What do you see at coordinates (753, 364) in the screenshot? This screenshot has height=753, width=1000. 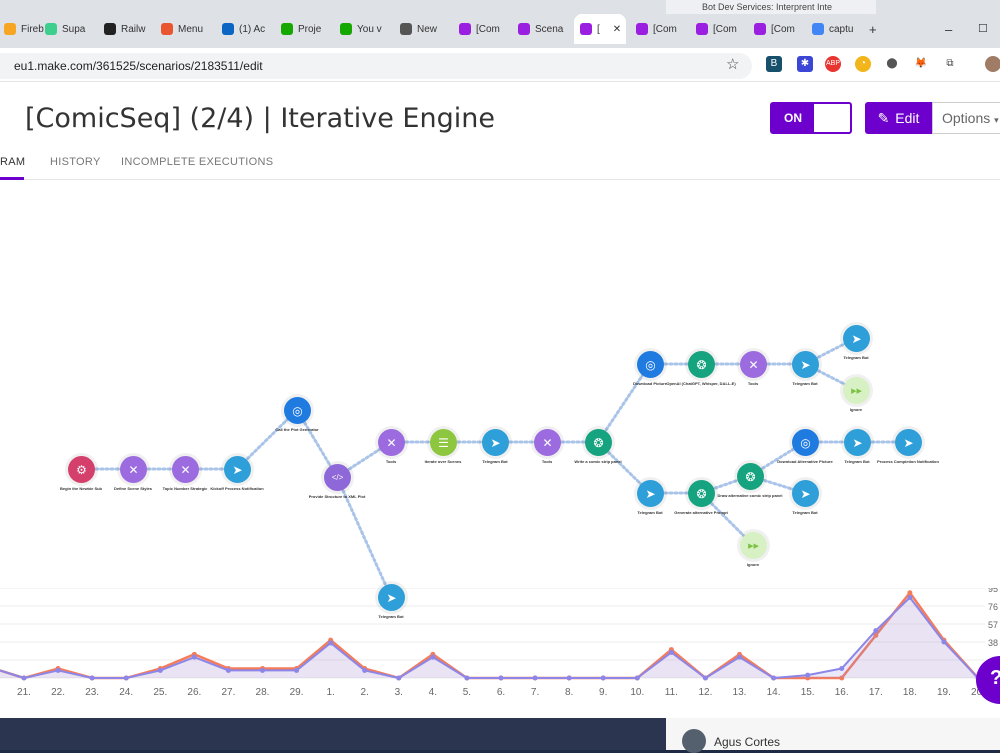 I see `module-tools5: ✕` at bounding box center [753, 364].